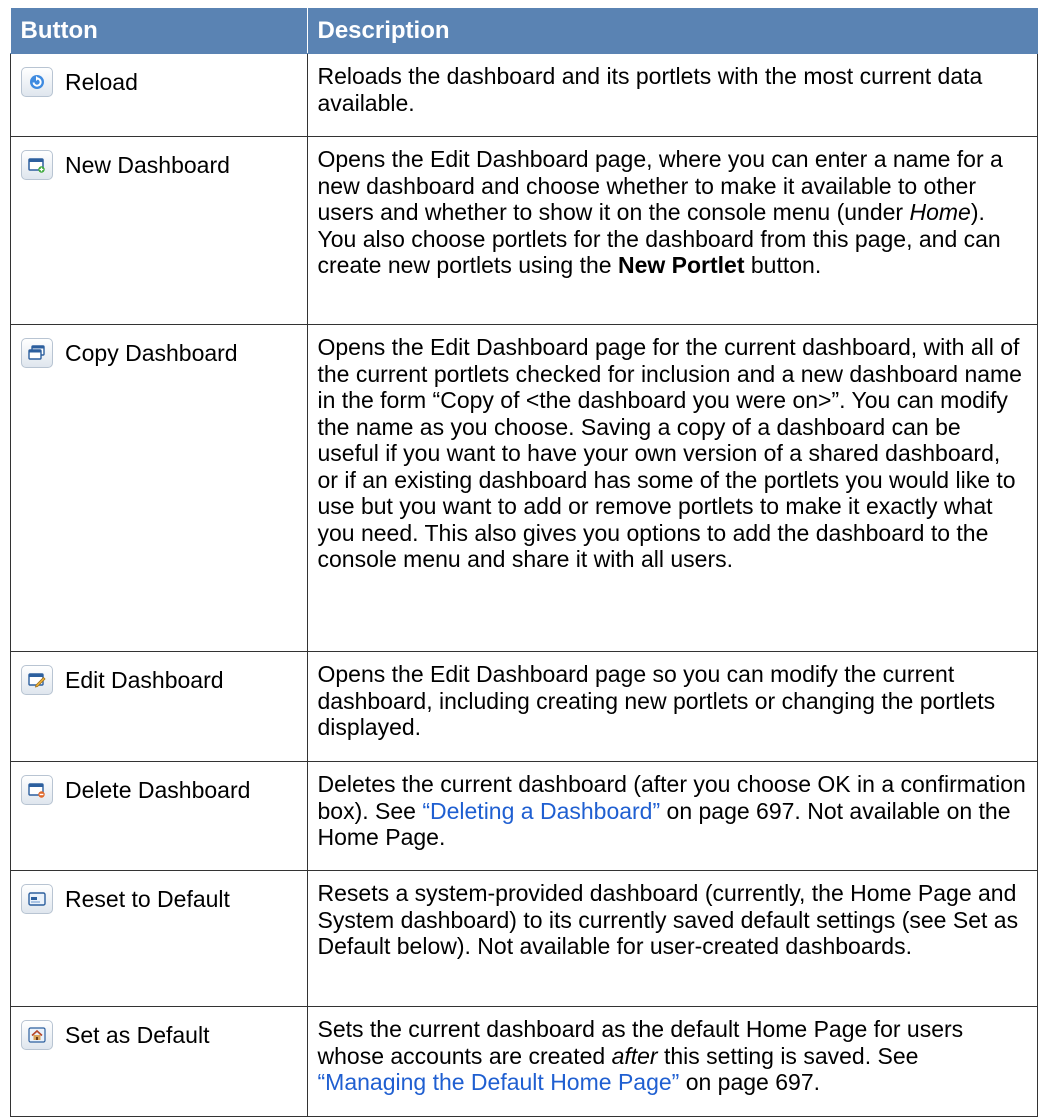 Image resolution: width=1050 pixels, height=1118 pixels. I want to click on column-header-description: Description, so click(672, 31).